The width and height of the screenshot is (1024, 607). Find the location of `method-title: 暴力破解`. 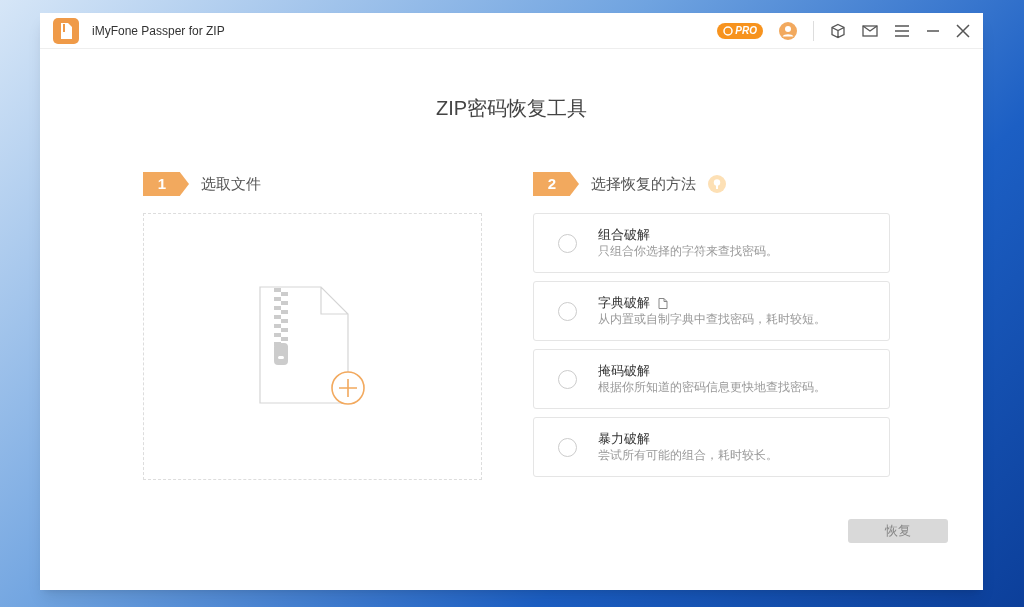

method-title: 暴力破解 is located at coordinates (624, 439).